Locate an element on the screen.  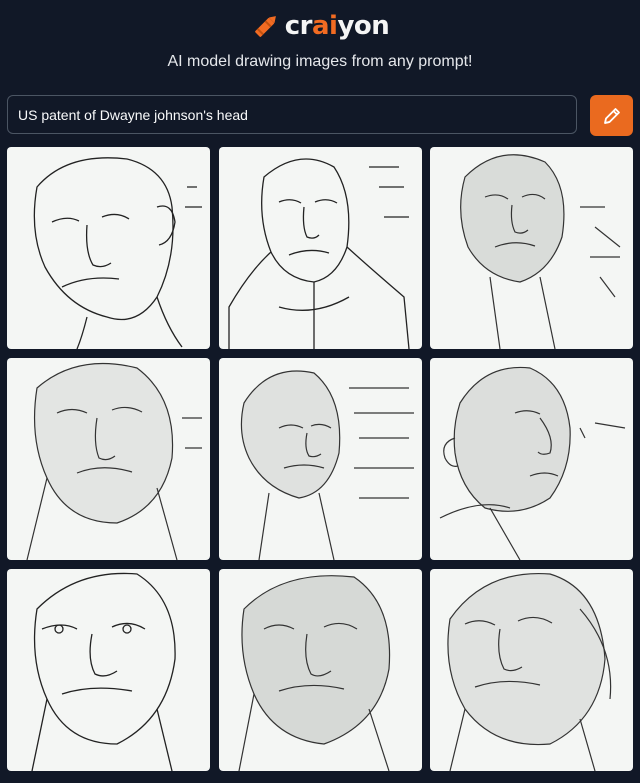
tagline: AI model drawing images from any prompt! is located at coordinates (320, 61).